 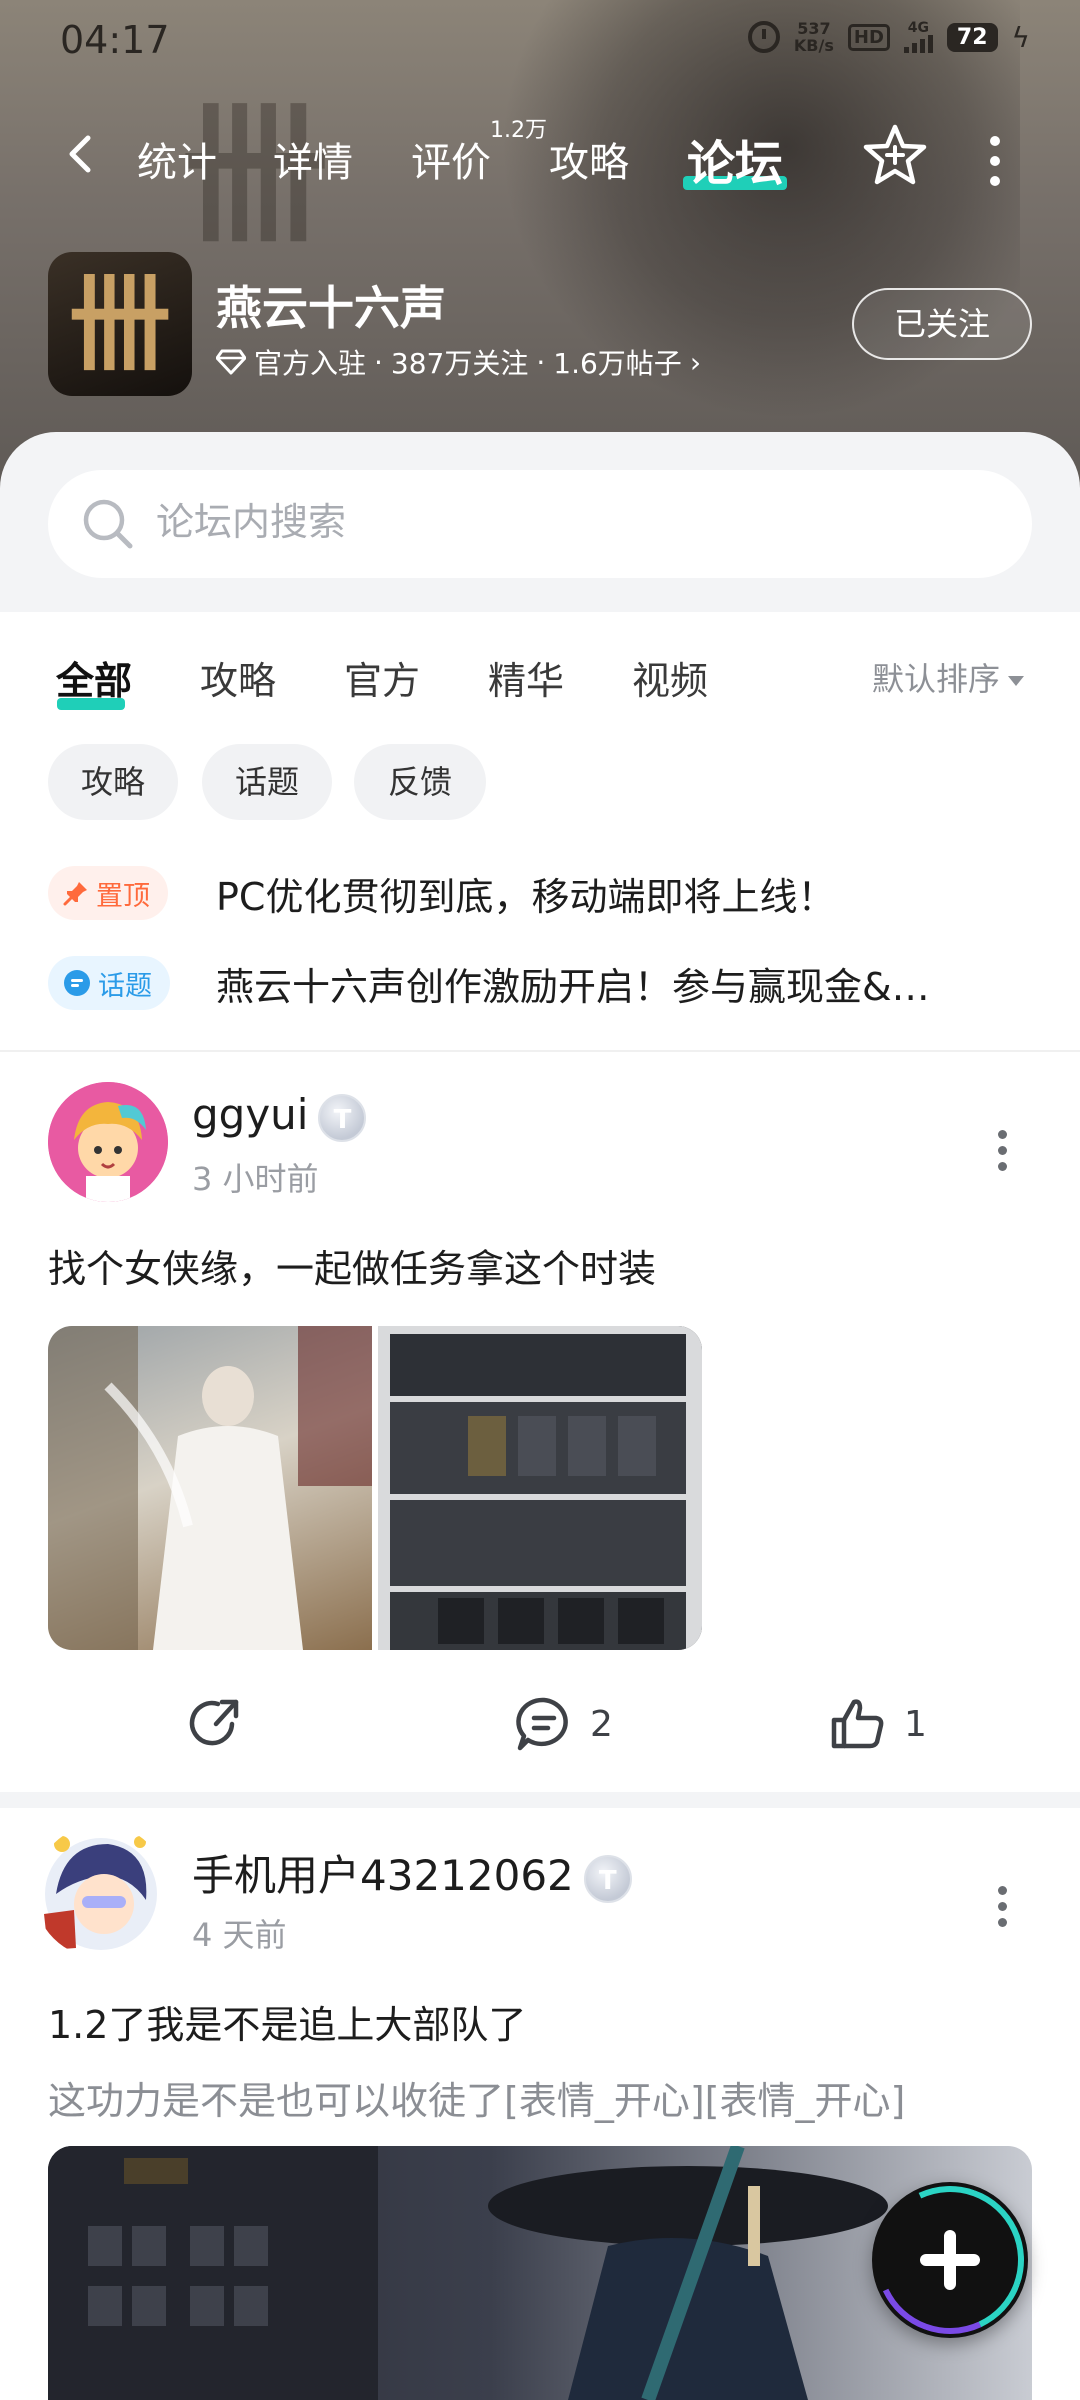 I want to click on follower-count: 387万关注, so click(x=459, y=363).